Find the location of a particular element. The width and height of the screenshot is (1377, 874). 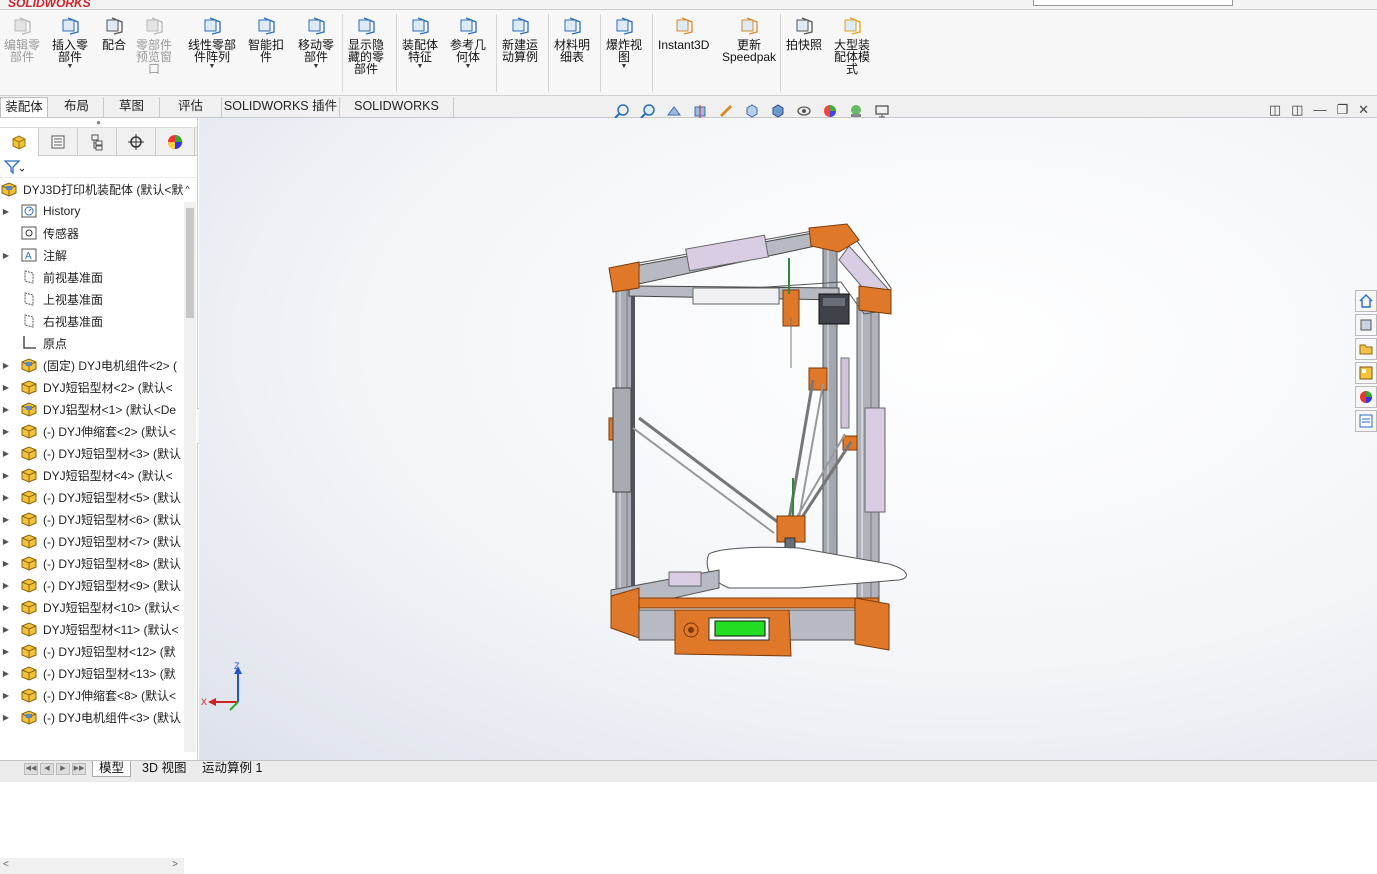

ribbon-button-component-preview: 零部件 预览窗 口 is located at coordinates (154, 45).